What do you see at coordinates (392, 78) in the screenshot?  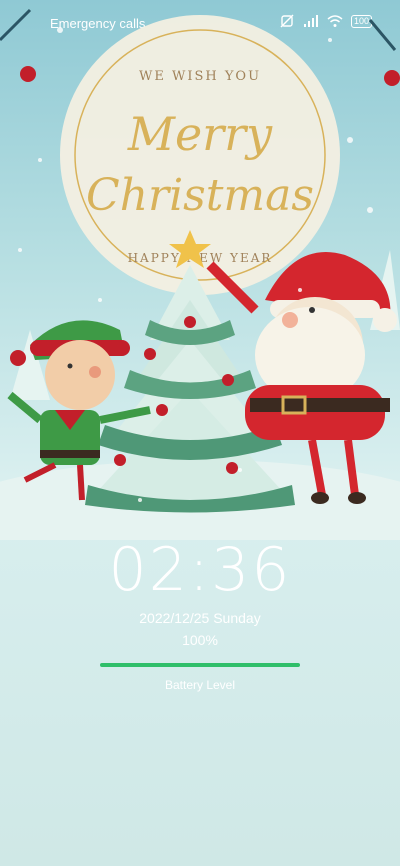 I see `ornament-right` at bounding box center [392, 78].